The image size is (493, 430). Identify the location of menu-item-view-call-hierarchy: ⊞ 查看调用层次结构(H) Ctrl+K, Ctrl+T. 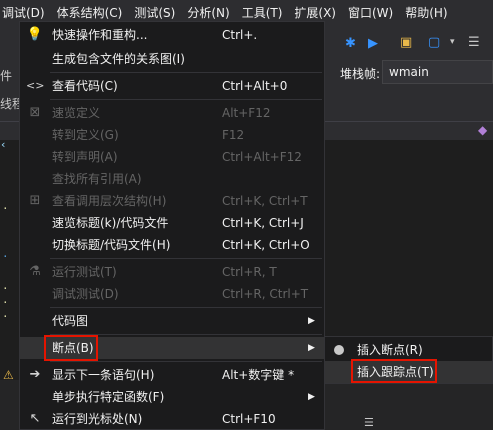
(172, 201).